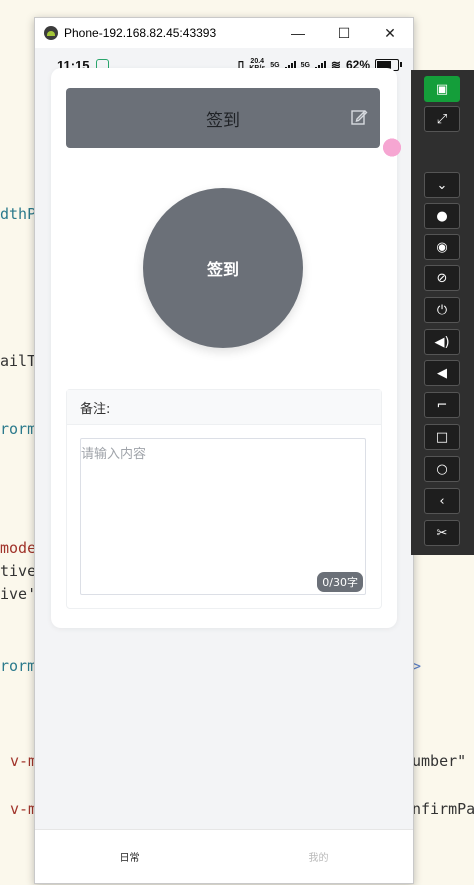  What do you see at coordinates (442, 373) in the screenshot?
I see `volume-down-icon: ◀` at bounding box center [442, 373].